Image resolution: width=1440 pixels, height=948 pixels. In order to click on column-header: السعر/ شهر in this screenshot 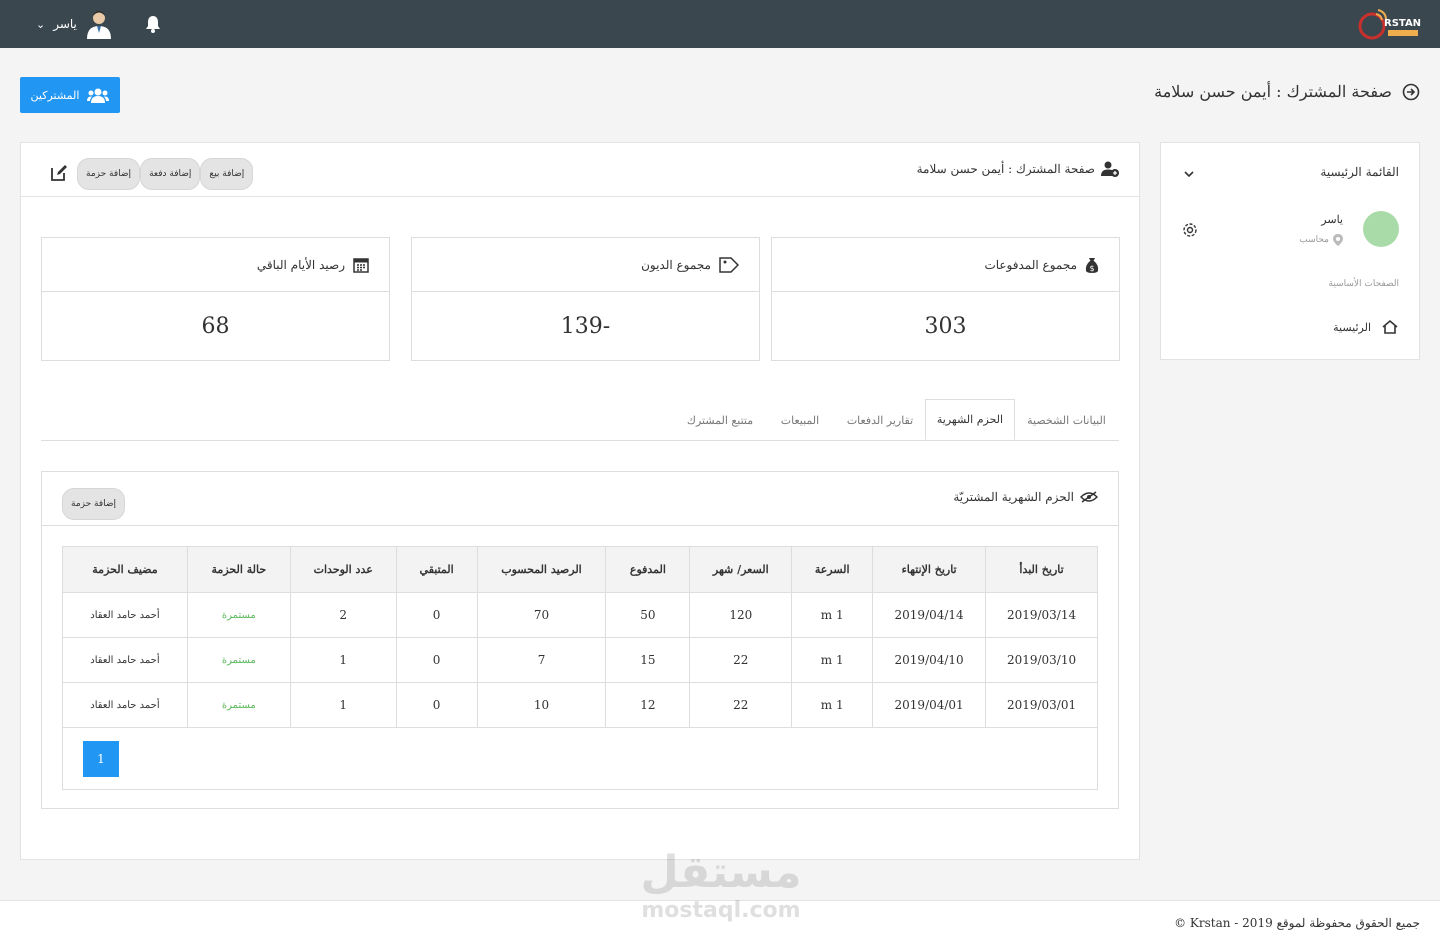, I will do `click(741, 569)`.